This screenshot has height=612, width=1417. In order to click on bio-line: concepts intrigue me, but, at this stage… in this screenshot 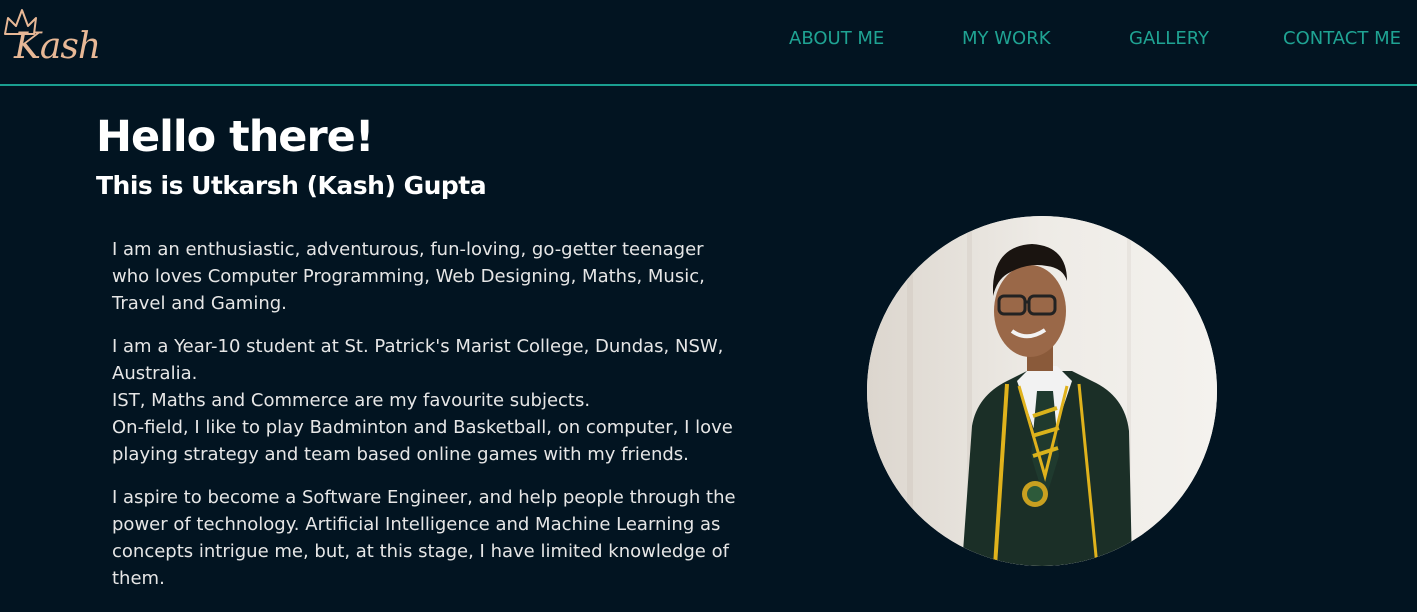, I will do `click(420, 551)`.